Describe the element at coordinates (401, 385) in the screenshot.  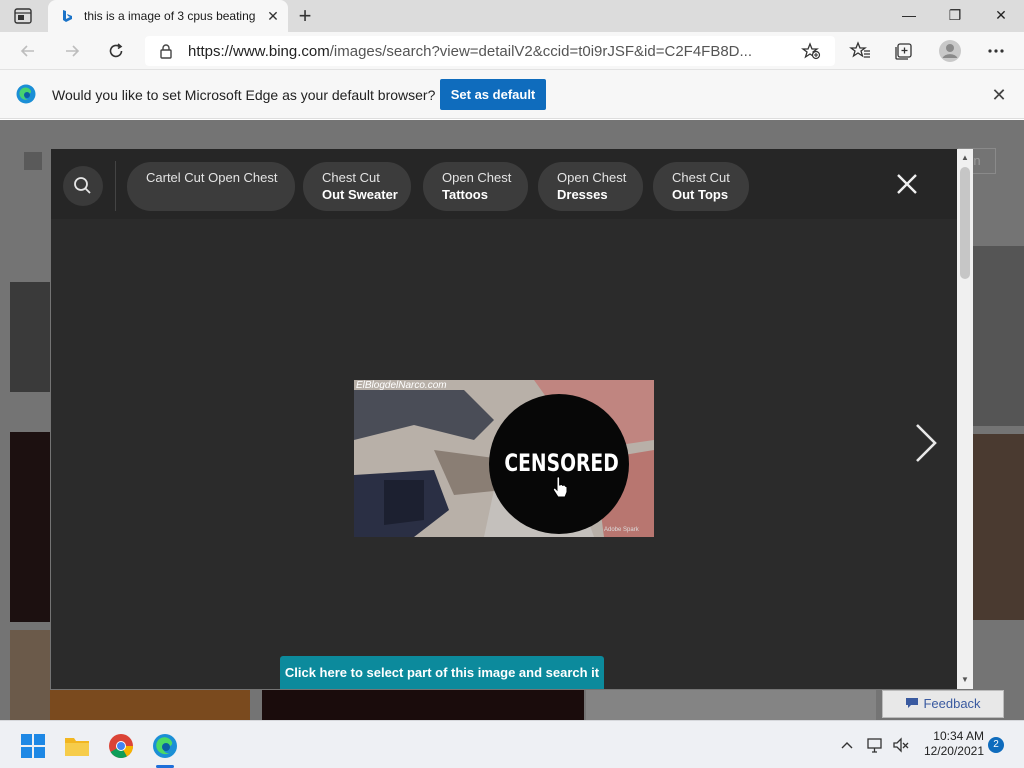
I see `image-watermark: ElBlogdelNarco.com` at that location.